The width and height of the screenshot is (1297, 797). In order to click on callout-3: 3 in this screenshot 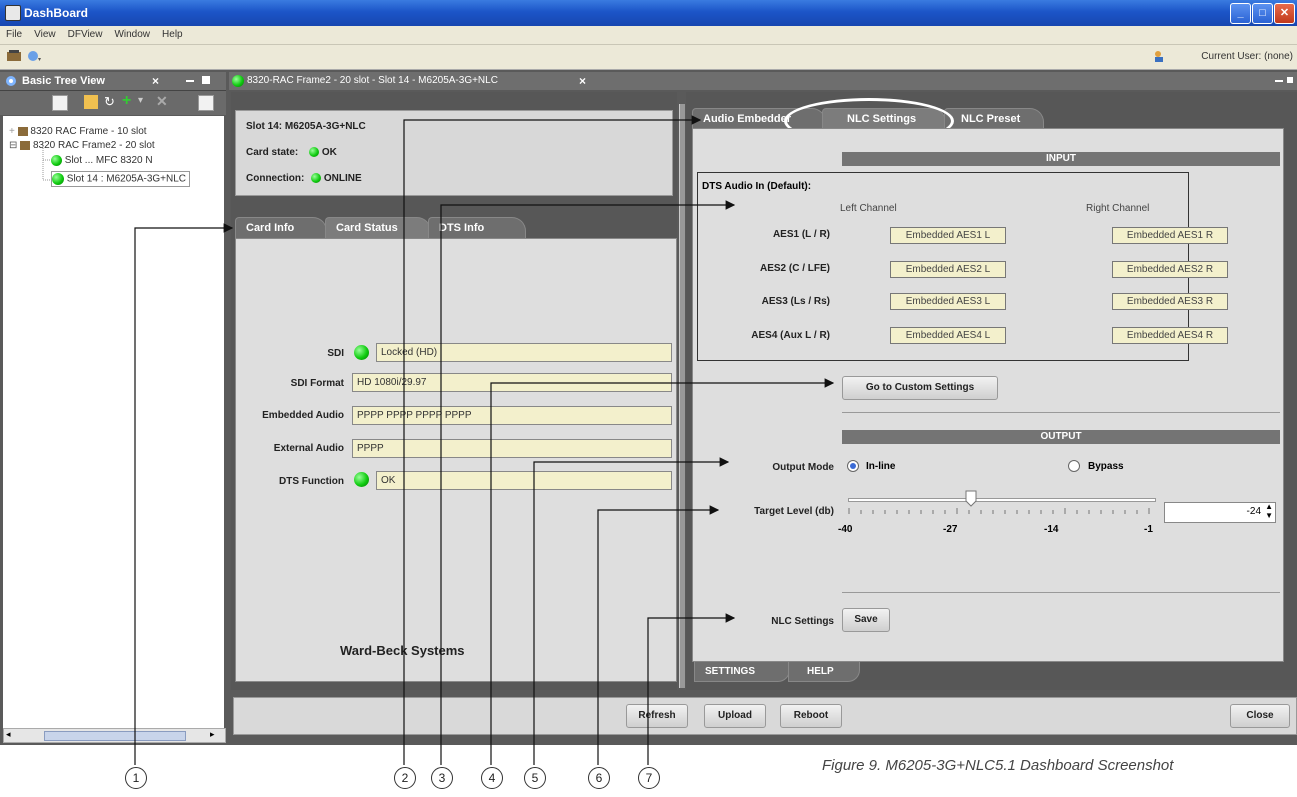, I will do `click(442, 778)`.